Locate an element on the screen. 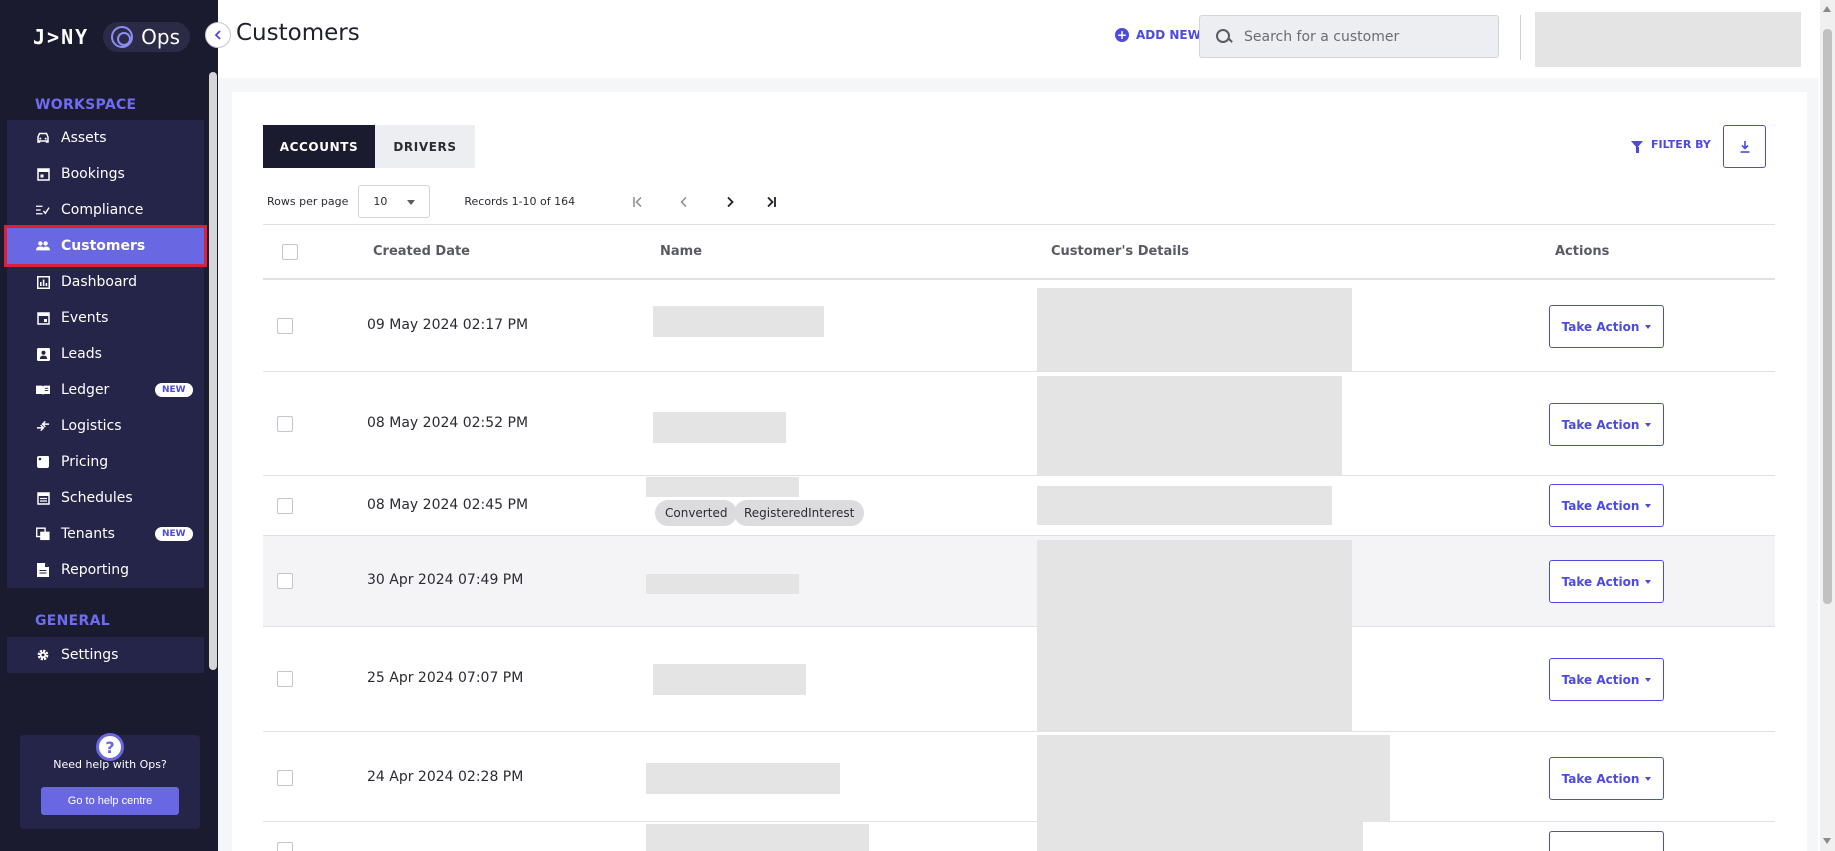  column-customer-details: Customer's Details is located at coordinates (1120, 251).